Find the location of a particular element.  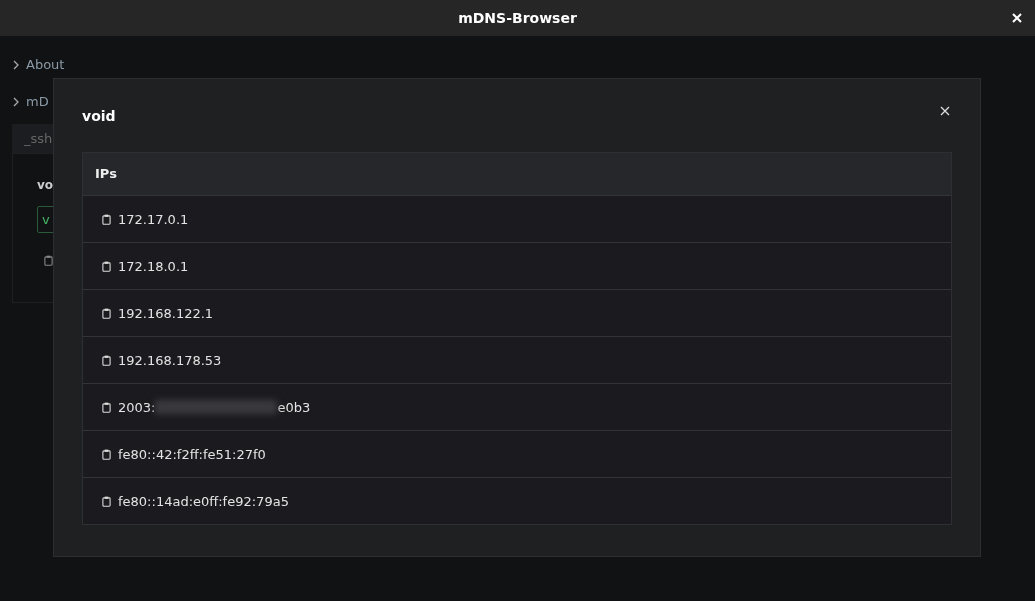

ip-address: 172.17.0.1 is located at coordinates (153, 219).